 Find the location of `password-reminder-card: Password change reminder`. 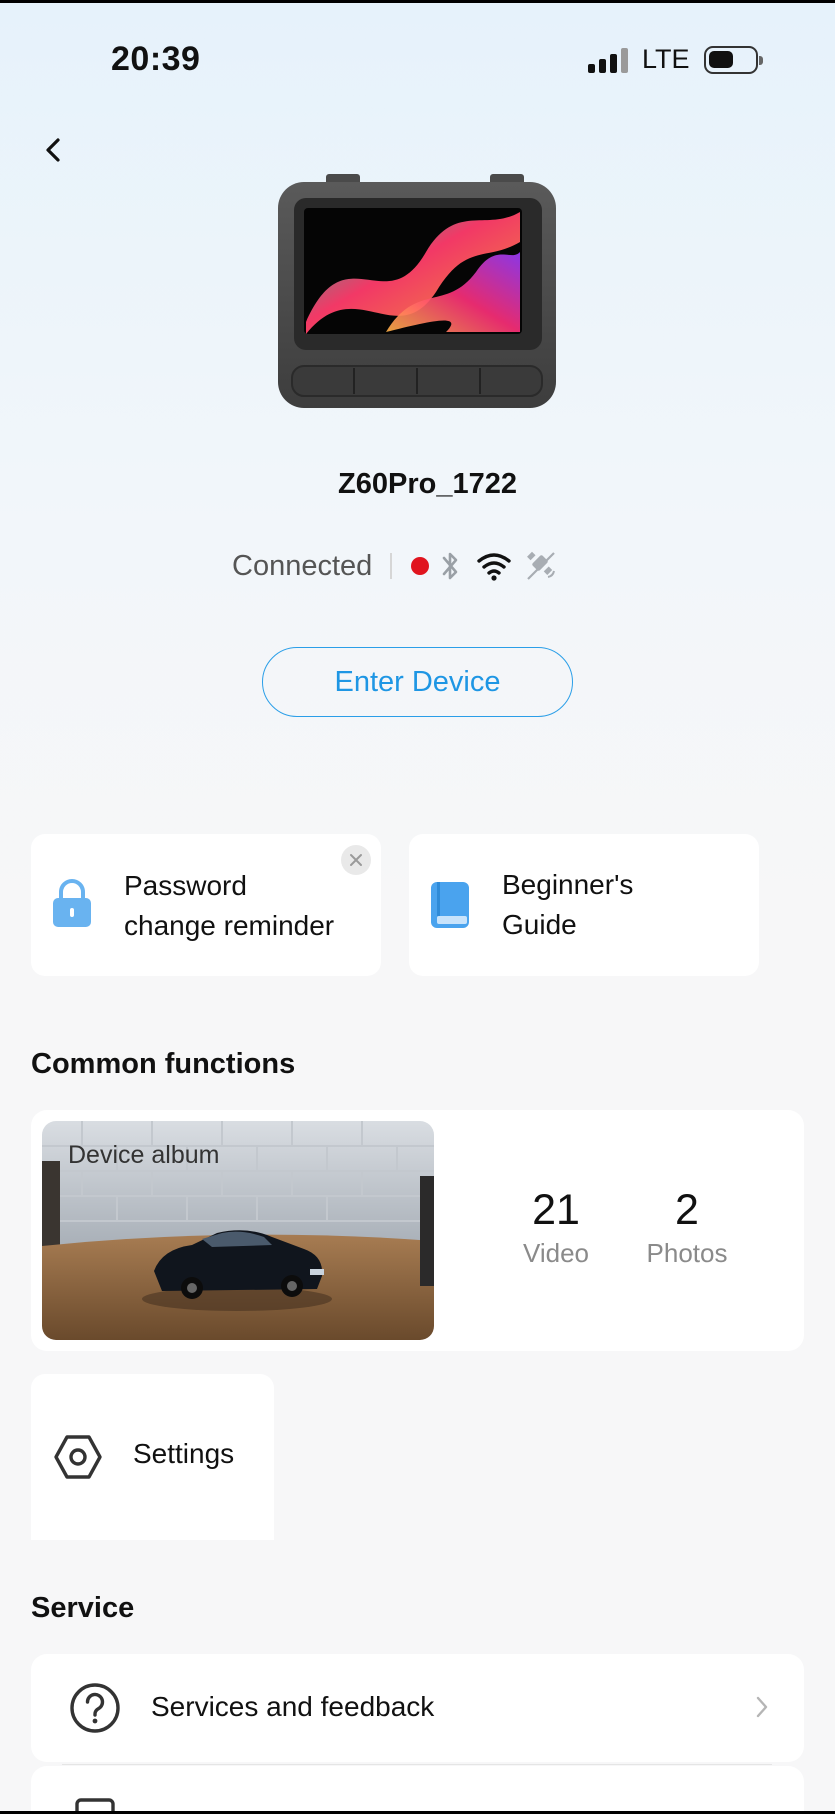

password-reminder-card: Password change reminder is located at coordinates (206, 905).